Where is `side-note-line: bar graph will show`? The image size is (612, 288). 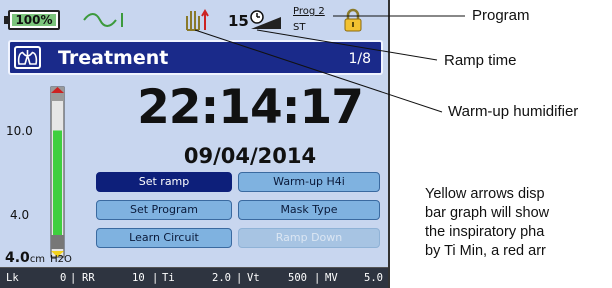
side-note-line: bar graph will show is located at coordinates (487, 213).